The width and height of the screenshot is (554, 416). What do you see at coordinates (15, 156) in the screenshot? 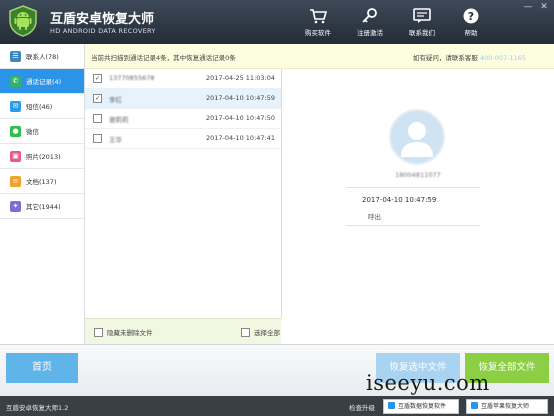
I see `photo-icon: ▣` at bounding box center [15, 156].